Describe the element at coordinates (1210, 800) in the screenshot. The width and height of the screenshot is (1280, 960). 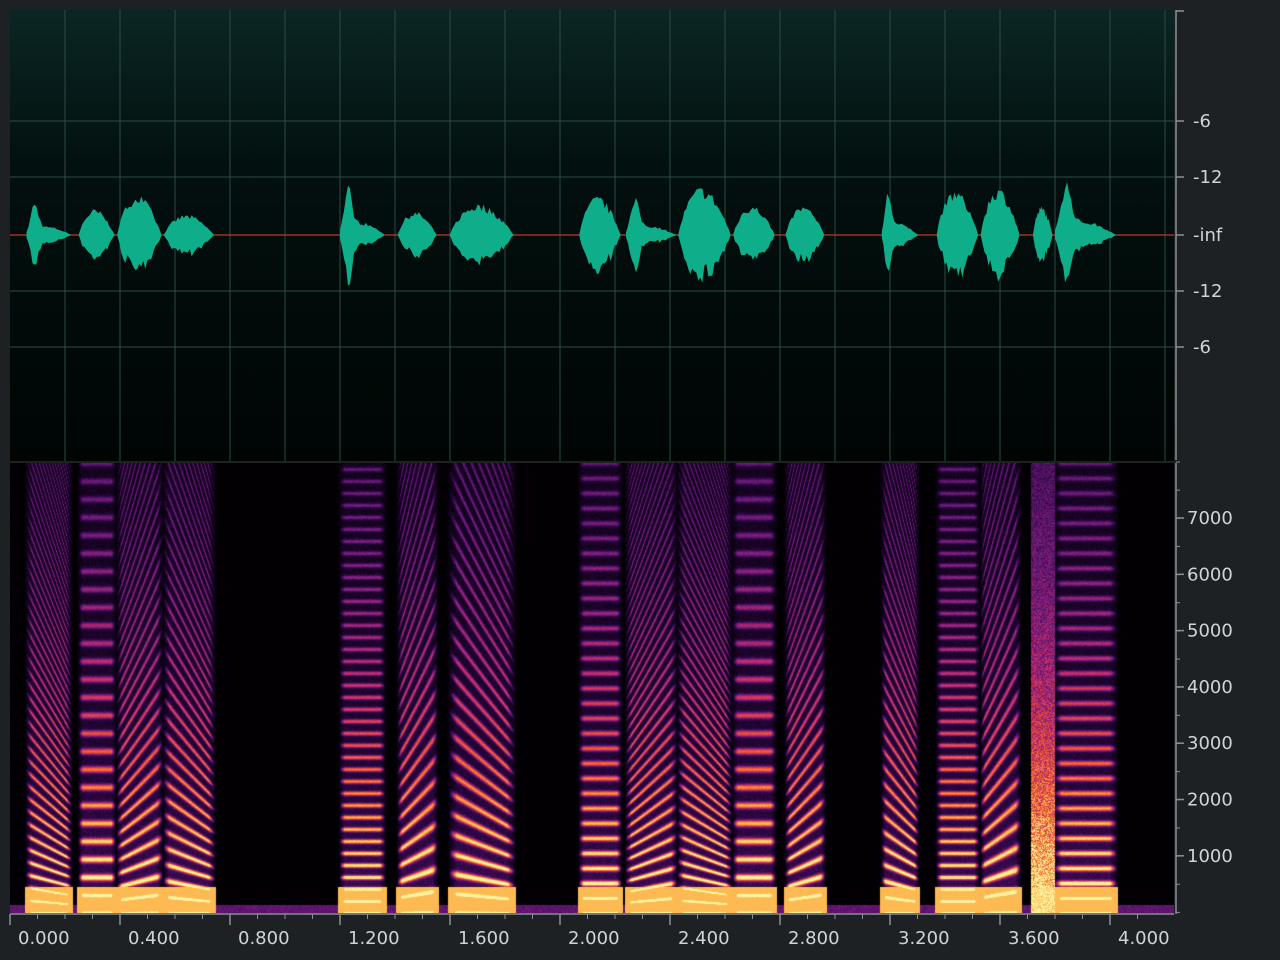
I see `frequency-label: 2000` at that location.